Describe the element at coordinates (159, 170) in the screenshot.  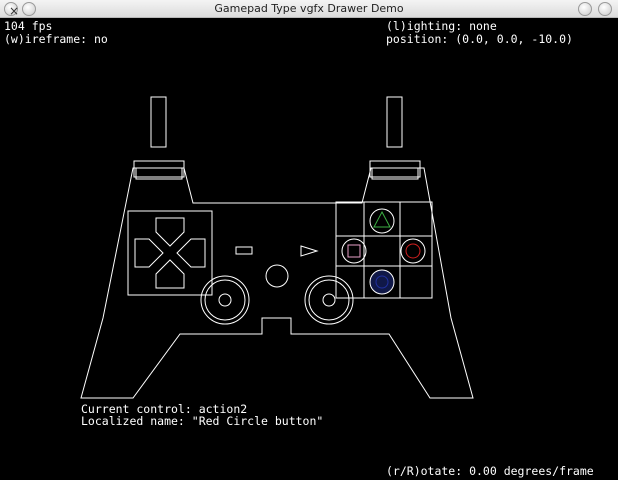
I see `left-shoulder-button` at that location.